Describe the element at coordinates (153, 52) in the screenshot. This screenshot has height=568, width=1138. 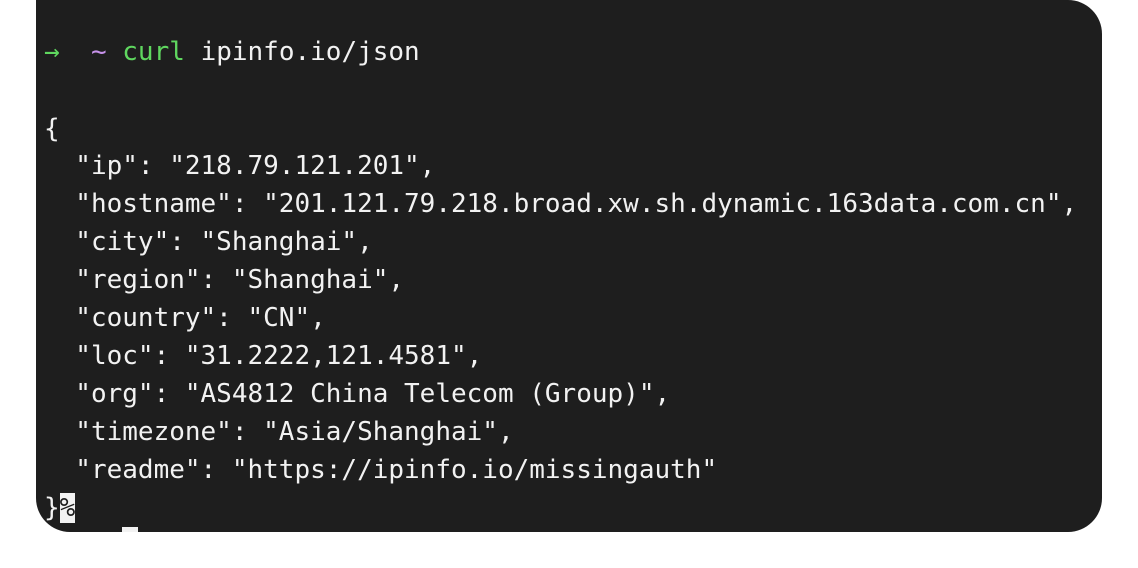
I see `command-name: curl` at that location.